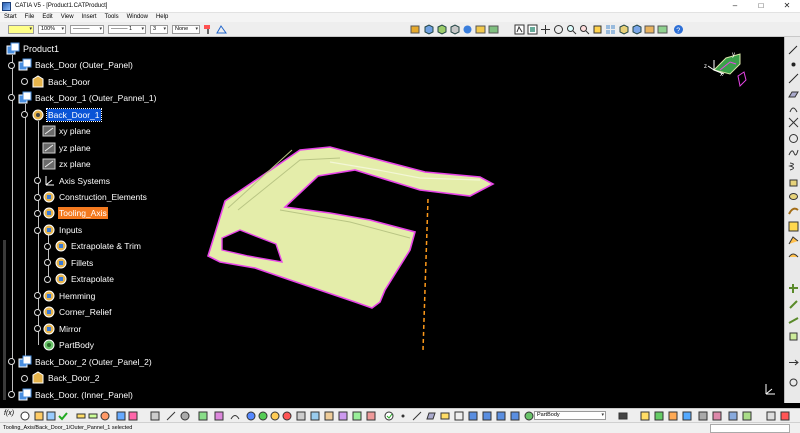 The image size is (800, 433). I want to click on measure-icon, so click(81, 416).